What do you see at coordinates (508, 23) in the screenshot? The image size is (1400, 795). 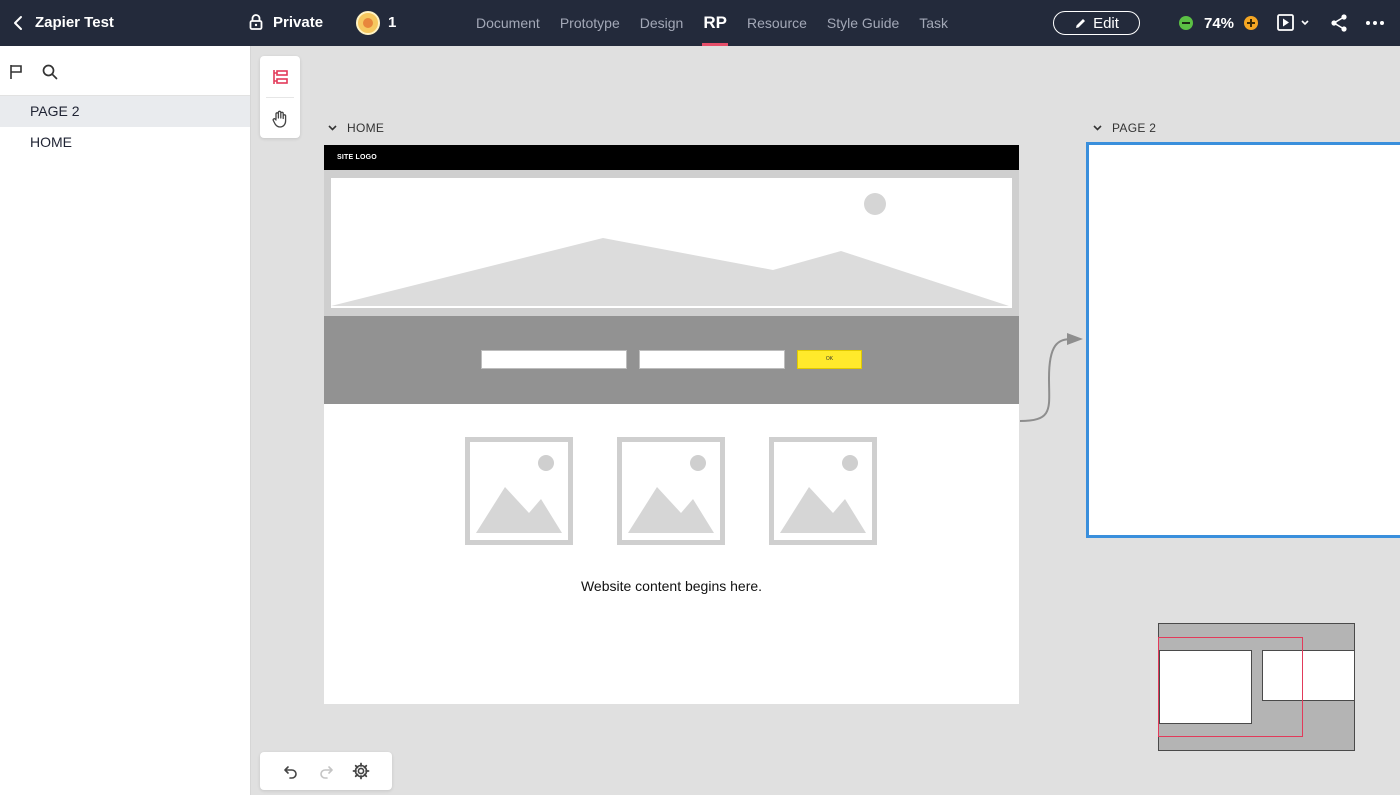 I see `tab-document: Document` at bounding box center [508, 23].